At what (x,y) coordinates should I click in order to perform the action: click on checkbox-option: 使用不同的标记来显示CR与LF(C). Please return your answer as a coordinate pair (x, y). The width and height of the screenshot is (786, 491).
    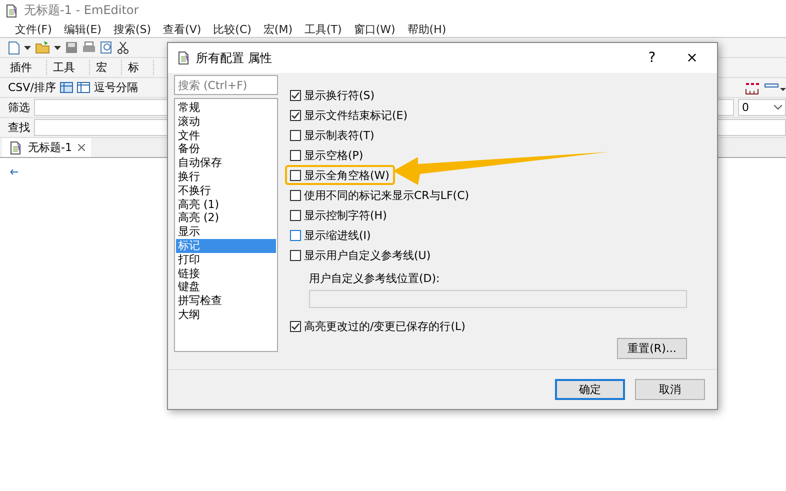
    Looking at the image, I should click on (380, 195).